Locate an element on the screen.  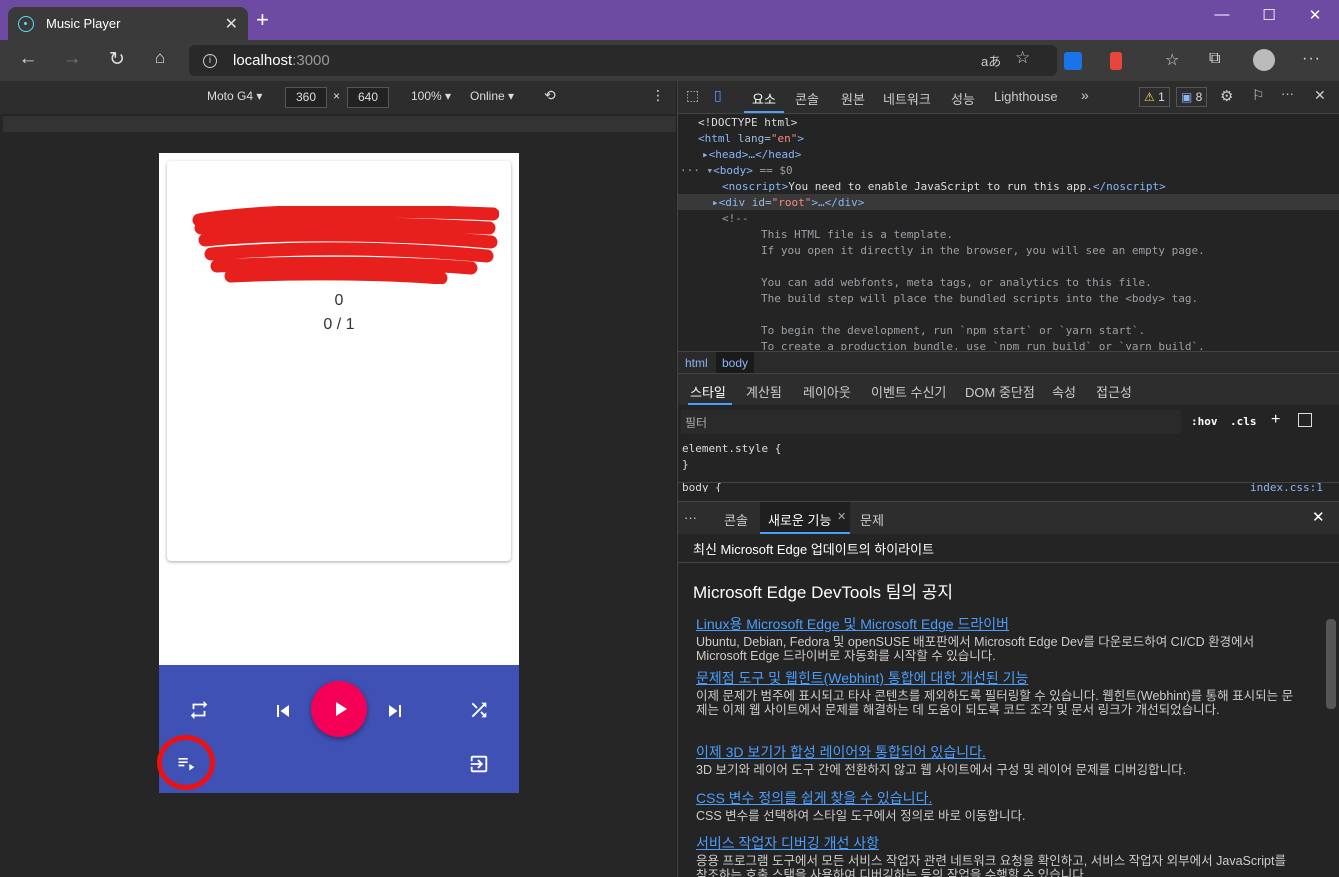
network-select: Online ▾ is located at coordinates (492, 96).